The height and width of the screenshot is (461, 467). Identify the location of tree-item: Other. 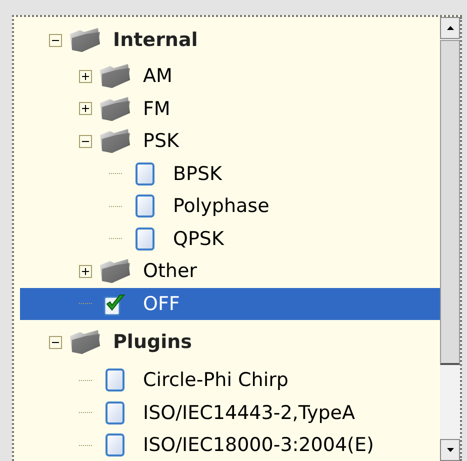
(170, 271).